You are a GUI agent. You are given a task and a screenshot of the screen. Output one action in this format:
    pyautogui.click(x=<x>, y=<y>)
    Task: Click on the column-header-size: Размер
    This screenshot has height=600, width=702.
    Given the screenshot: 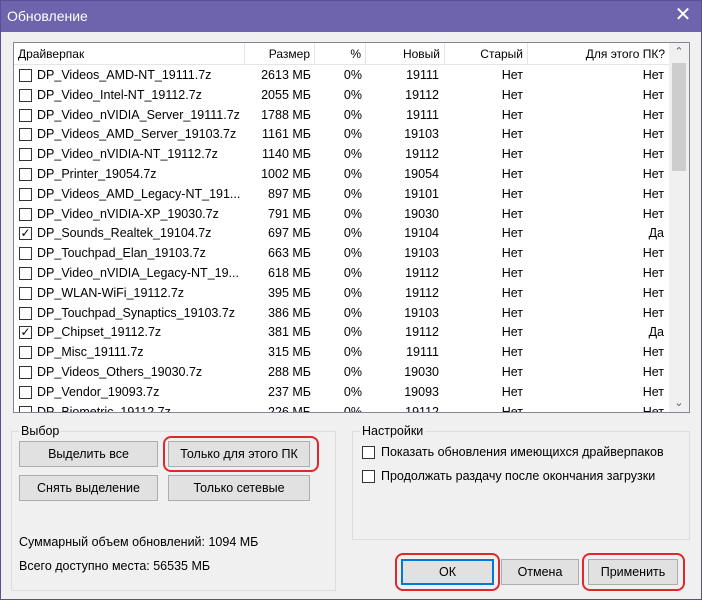 What is the action you would take?
    pyautogui.click(x=280, y=54)
    